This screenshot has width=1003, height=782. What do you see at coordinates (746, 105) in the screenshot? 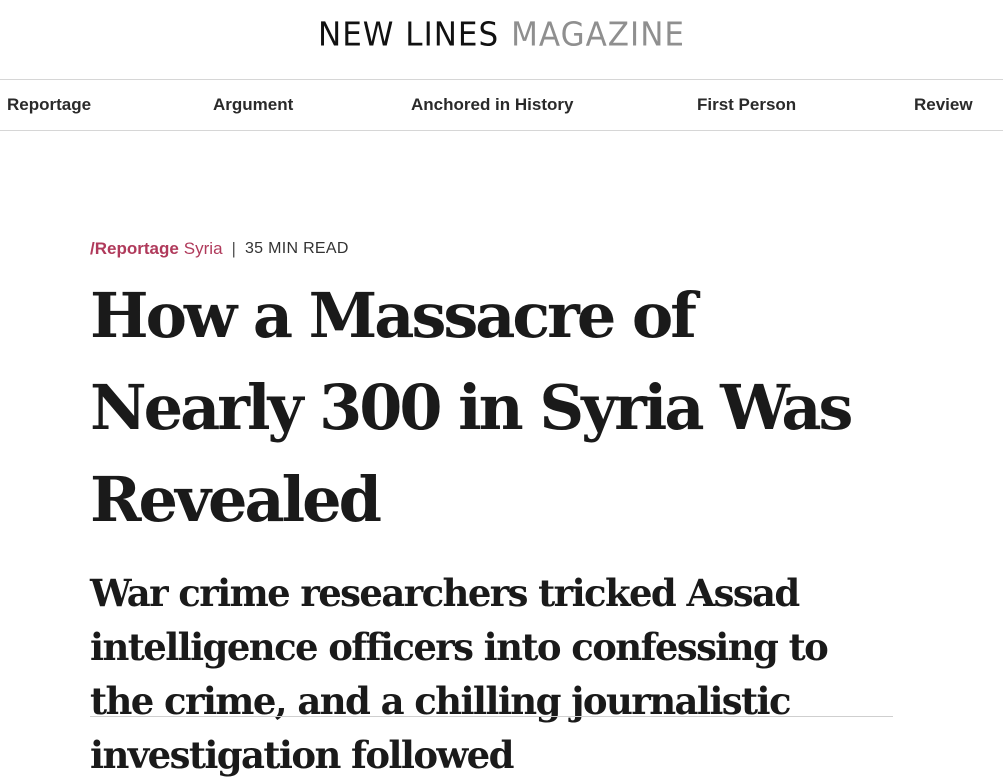
I see `nav-item-first-person: First Person` at bounding box center [746, 105].